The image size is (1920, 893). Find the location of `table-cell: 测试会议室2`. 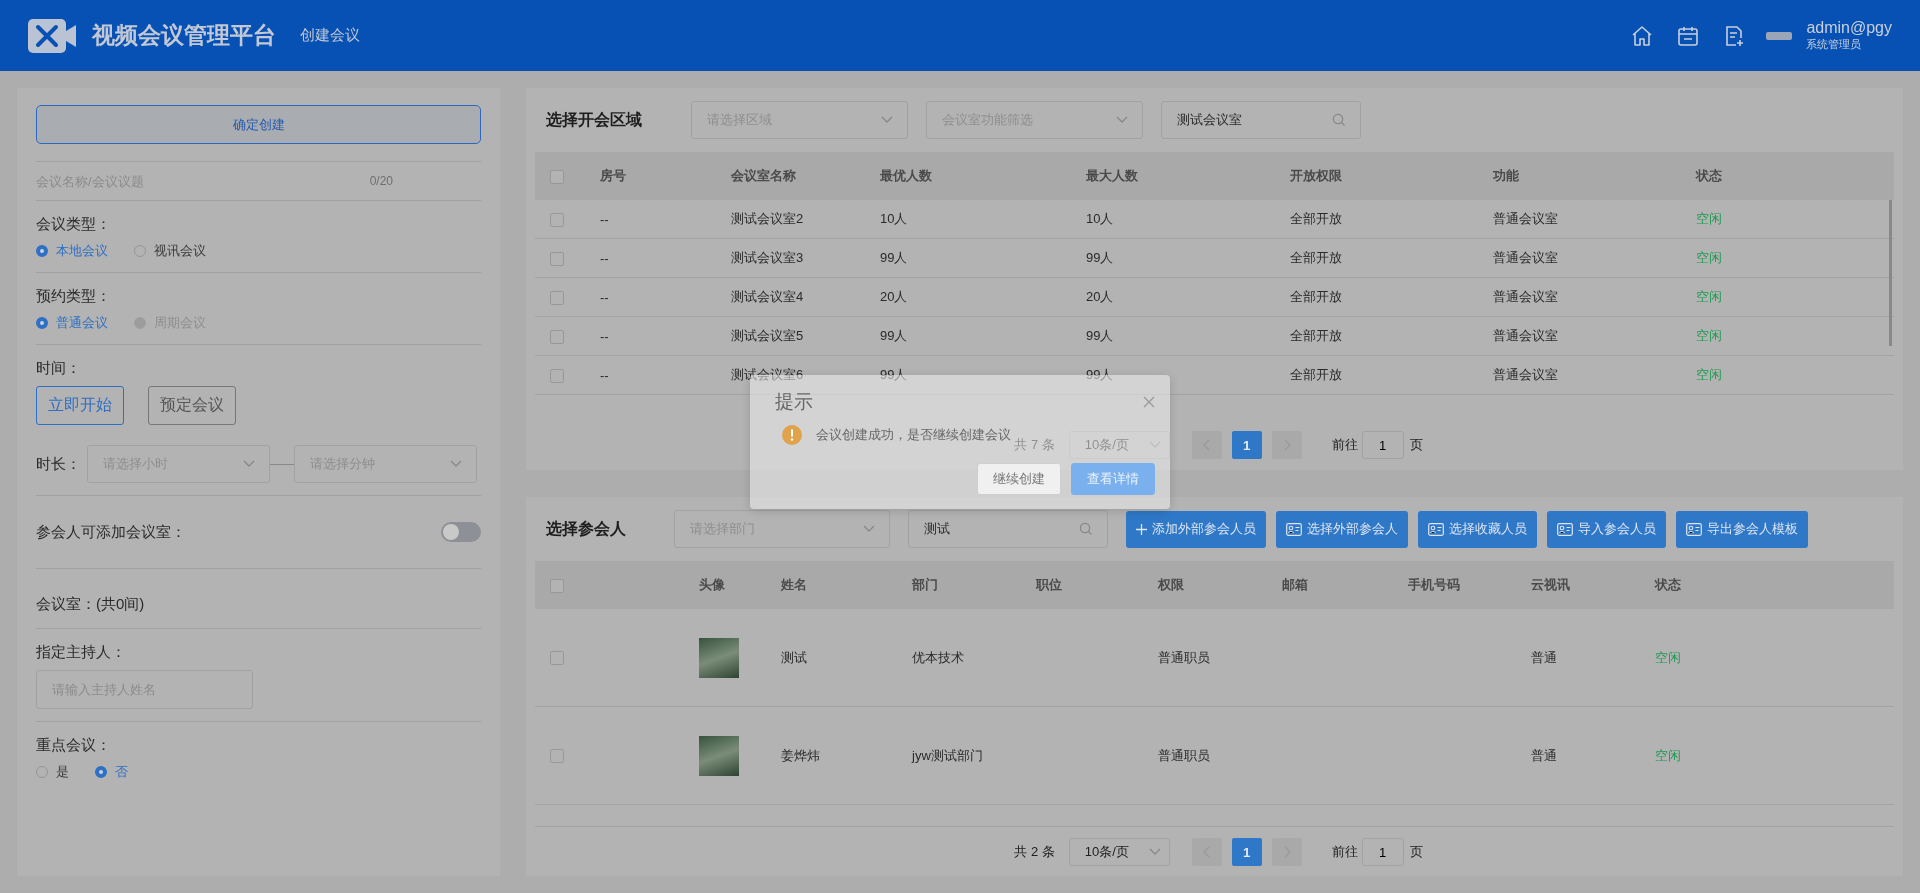

table-cell: 测试会议室2 is located at coordinates (767, 219).